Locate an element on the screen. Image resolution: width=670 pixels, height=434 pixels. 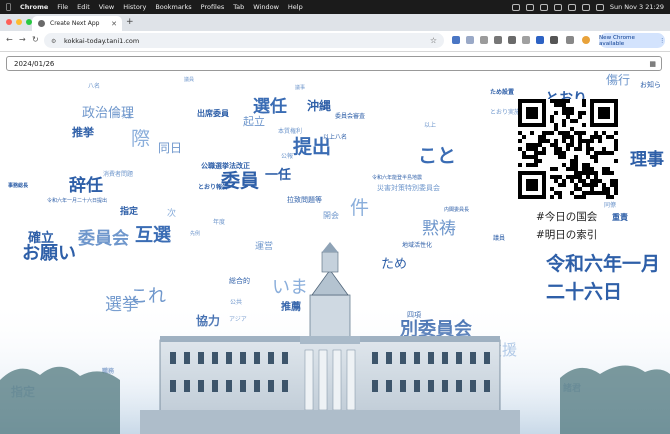
menu-tab: Tab is located at coordinates (238, 7).